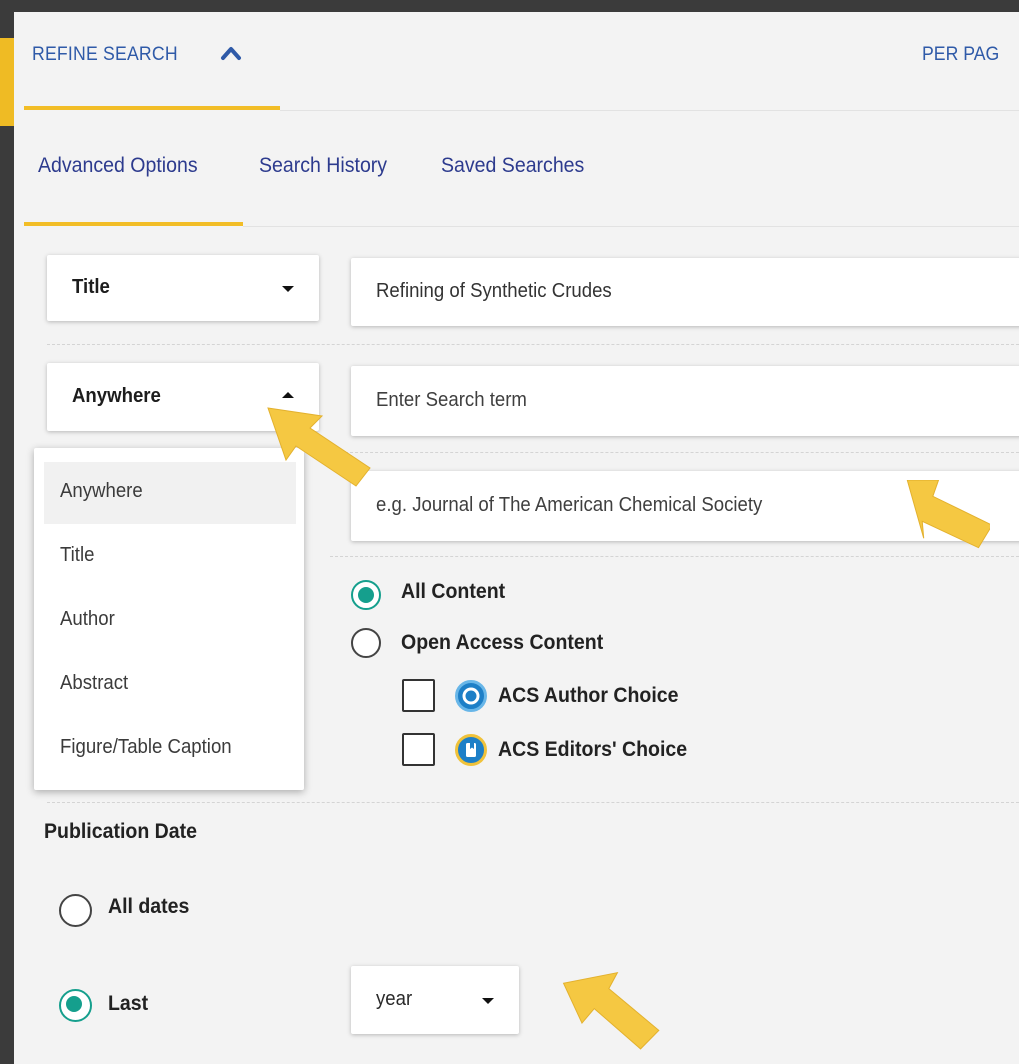  What do you see at coordinates (435, 1000) in the screenshot?
I see `period-select: year` at bounding box center [435, 1000].